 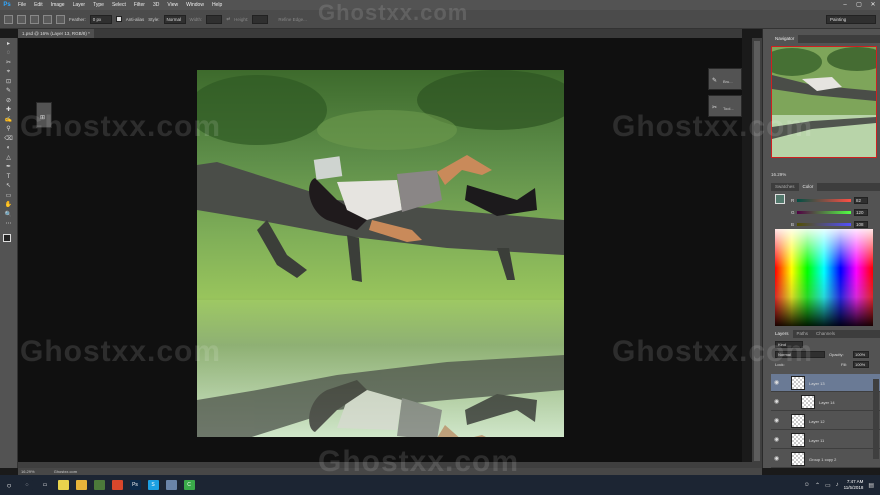 I want to click on navigator-zoom: 16.29%, so click(x=778, y=174).